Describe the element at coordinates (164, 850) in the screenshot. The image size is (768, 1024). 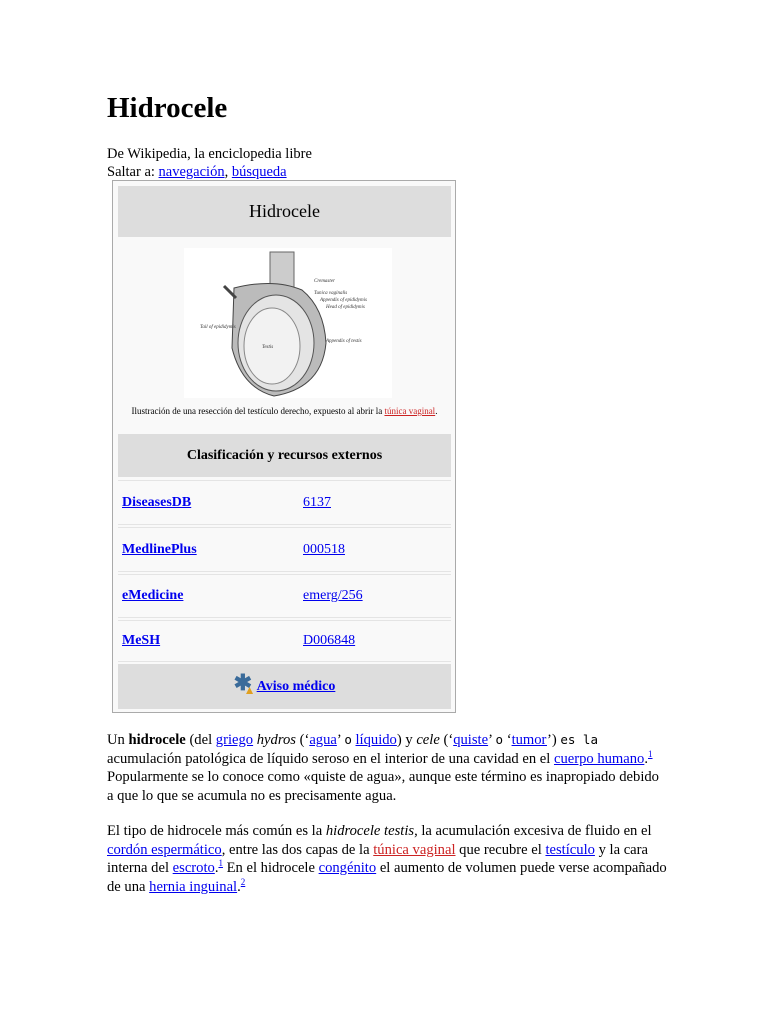
I see `cordon-espermatico-link: cordón espermático` at that location.